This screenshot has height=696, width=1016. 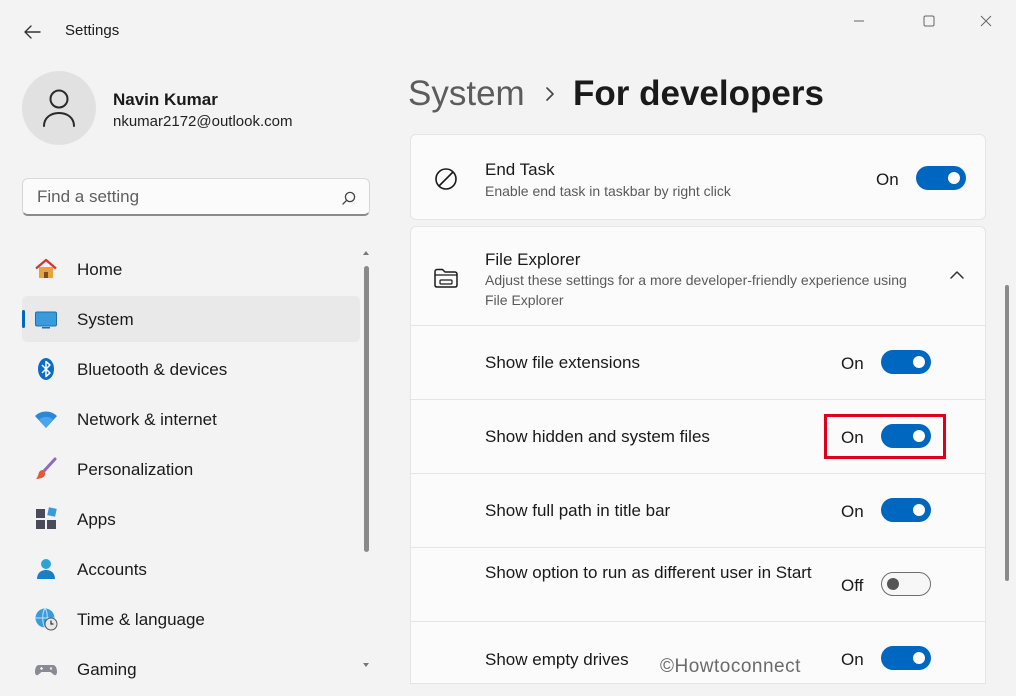 What do you see at coordinates (446, 278) in the screenshot?
I see `folder-icon` at bounding box center [446, 278].